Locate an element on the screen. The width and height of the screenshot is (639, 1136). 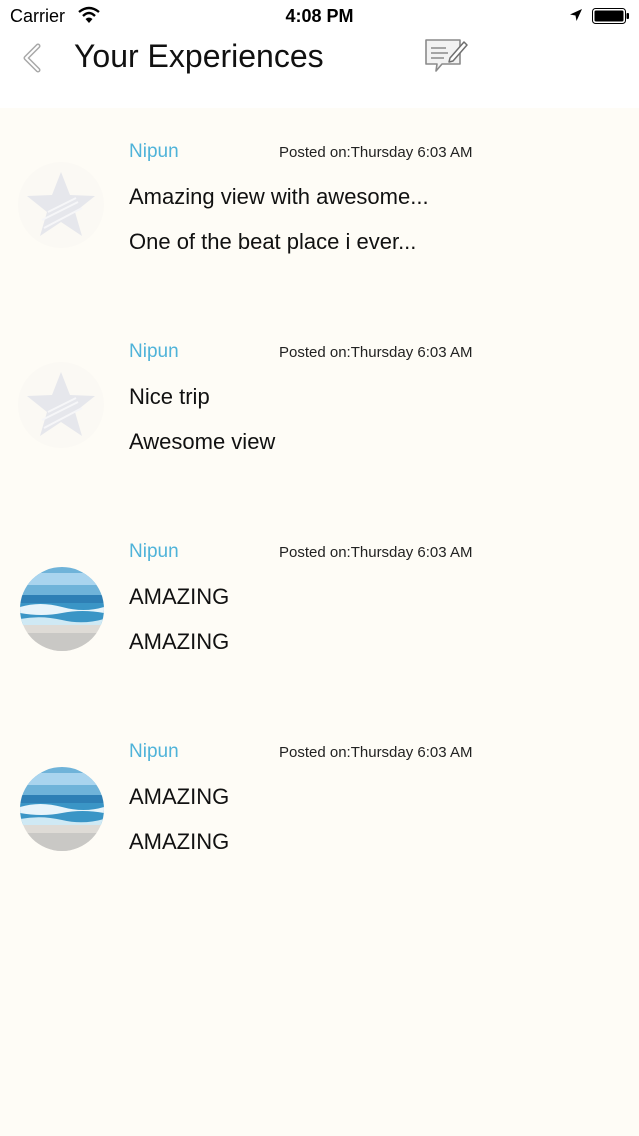
clock: 4:08 PM is located at coordinates (319, 16).